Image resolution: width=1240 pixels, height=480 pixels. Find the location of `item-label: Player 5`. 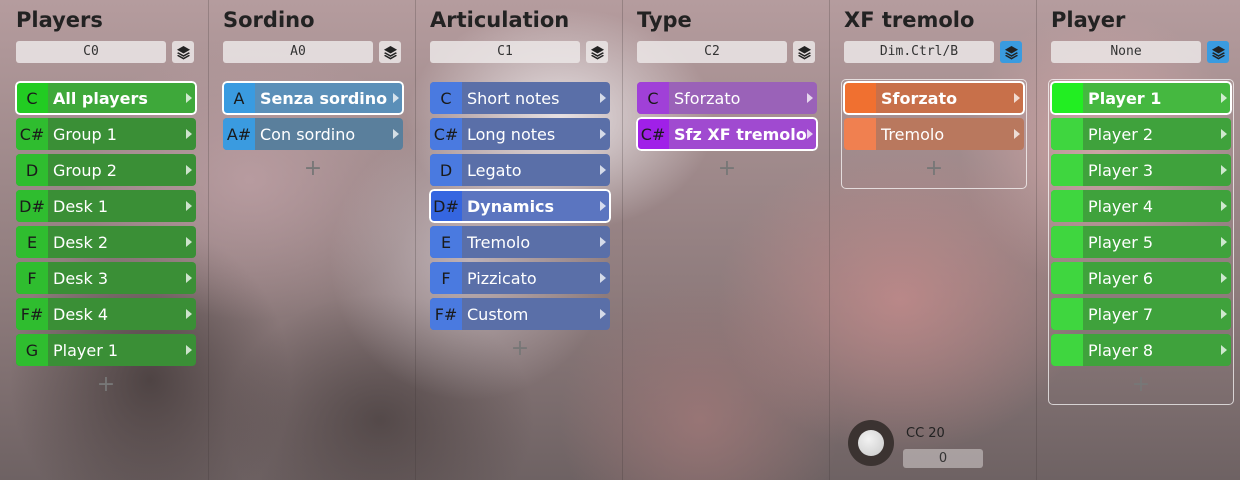

item-label: Player 5 is located at coordinates (1121, 242).